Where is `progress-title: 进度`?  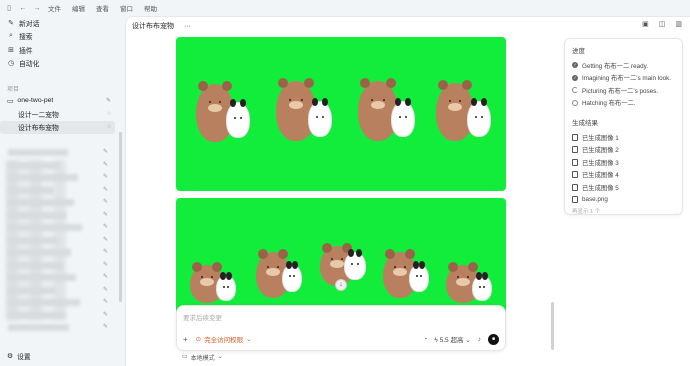 progress-title: 进度 is located at coordinates (578, 51).